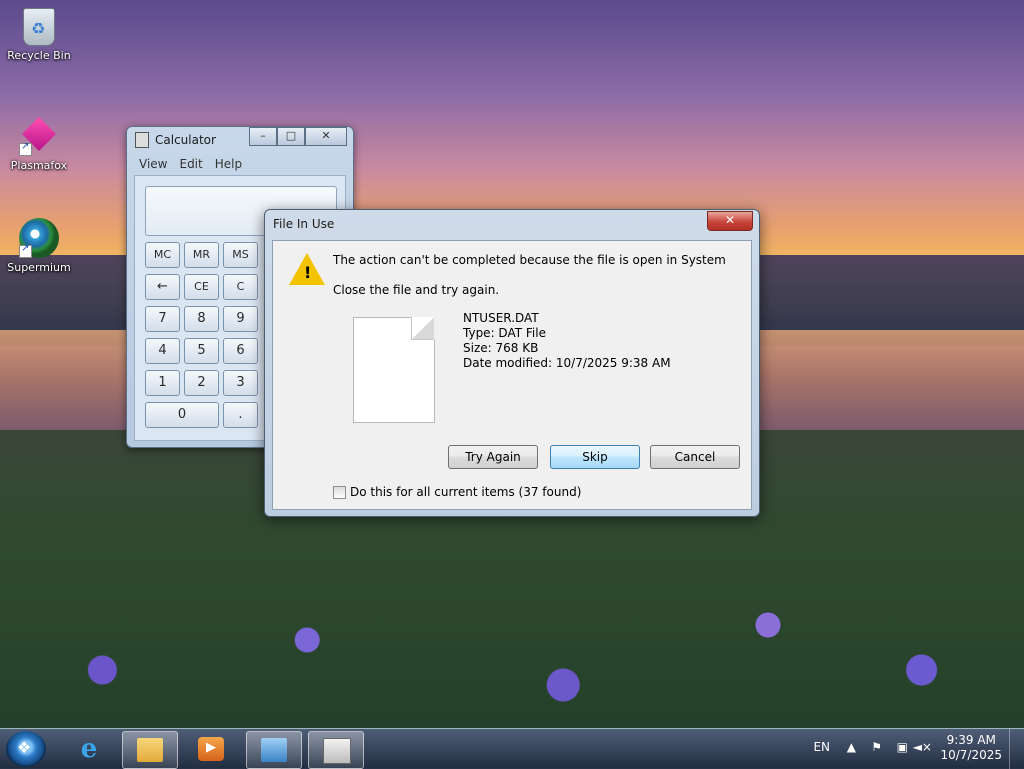 The image size is (1024, 769). Describe the element at coordinates (821, 747) in the screenshot. I see `language-indicator: EN` at that location.